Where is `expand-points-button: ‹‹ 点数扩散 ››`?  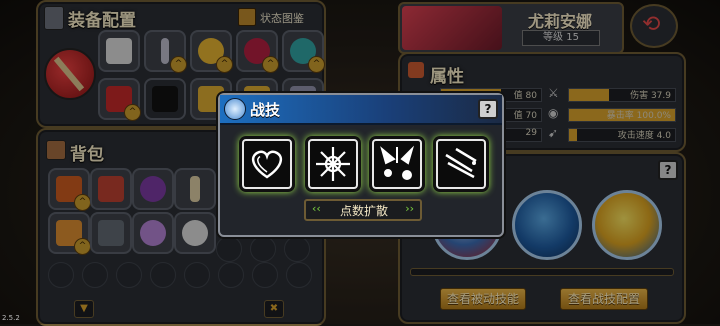 expand-points-button: ‹‹ 点数扩散 ›› is located at coordinates (363, 210).